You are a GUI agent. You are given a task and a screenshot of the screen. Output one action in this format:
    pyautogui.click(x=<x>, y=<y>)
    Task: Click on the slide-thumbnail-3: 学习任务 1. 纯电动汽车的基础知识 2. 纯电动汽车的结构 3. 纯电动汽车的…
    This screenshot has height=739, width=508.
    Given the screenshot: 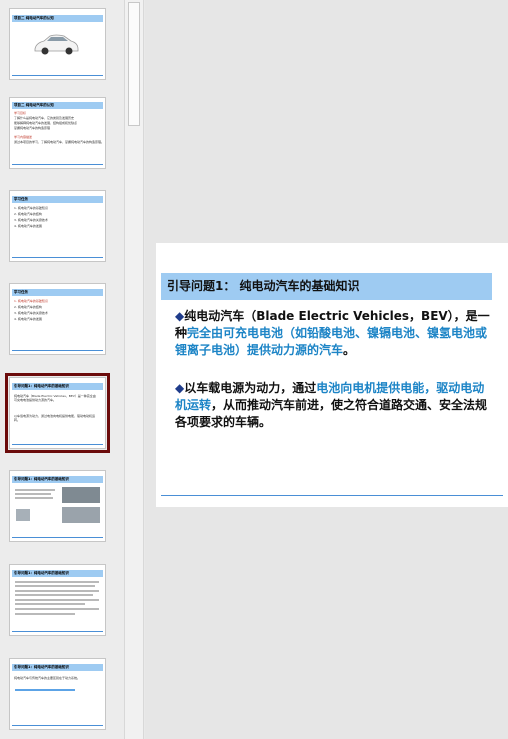 What is the action you would take?
    pyautogui.click(x=57, y=226)
    